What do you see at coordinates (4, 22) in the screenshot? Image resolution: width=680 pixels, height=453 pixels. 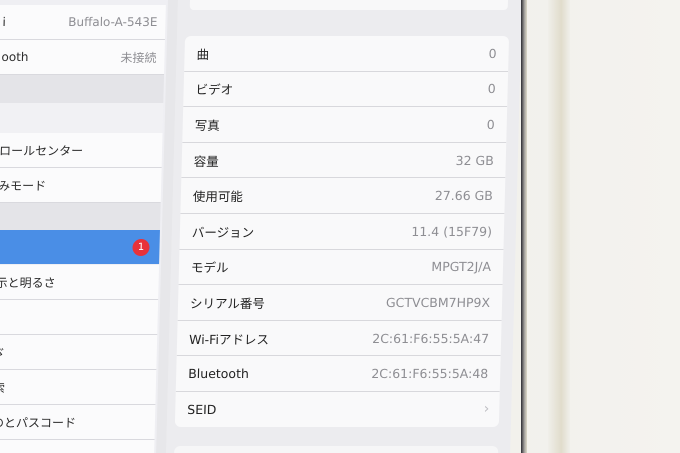 I see `sidebar-item-label: i` at bounding box center [4, 22].